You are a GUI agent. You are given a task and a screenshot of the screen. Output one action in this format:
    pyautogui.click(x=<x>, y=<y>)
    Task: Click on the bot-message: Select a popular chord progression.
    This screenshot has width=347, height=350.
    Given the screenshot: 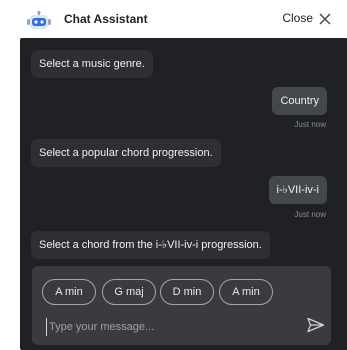 What is the action you would take?
    pyautogui.click(x=126, y=153)
    